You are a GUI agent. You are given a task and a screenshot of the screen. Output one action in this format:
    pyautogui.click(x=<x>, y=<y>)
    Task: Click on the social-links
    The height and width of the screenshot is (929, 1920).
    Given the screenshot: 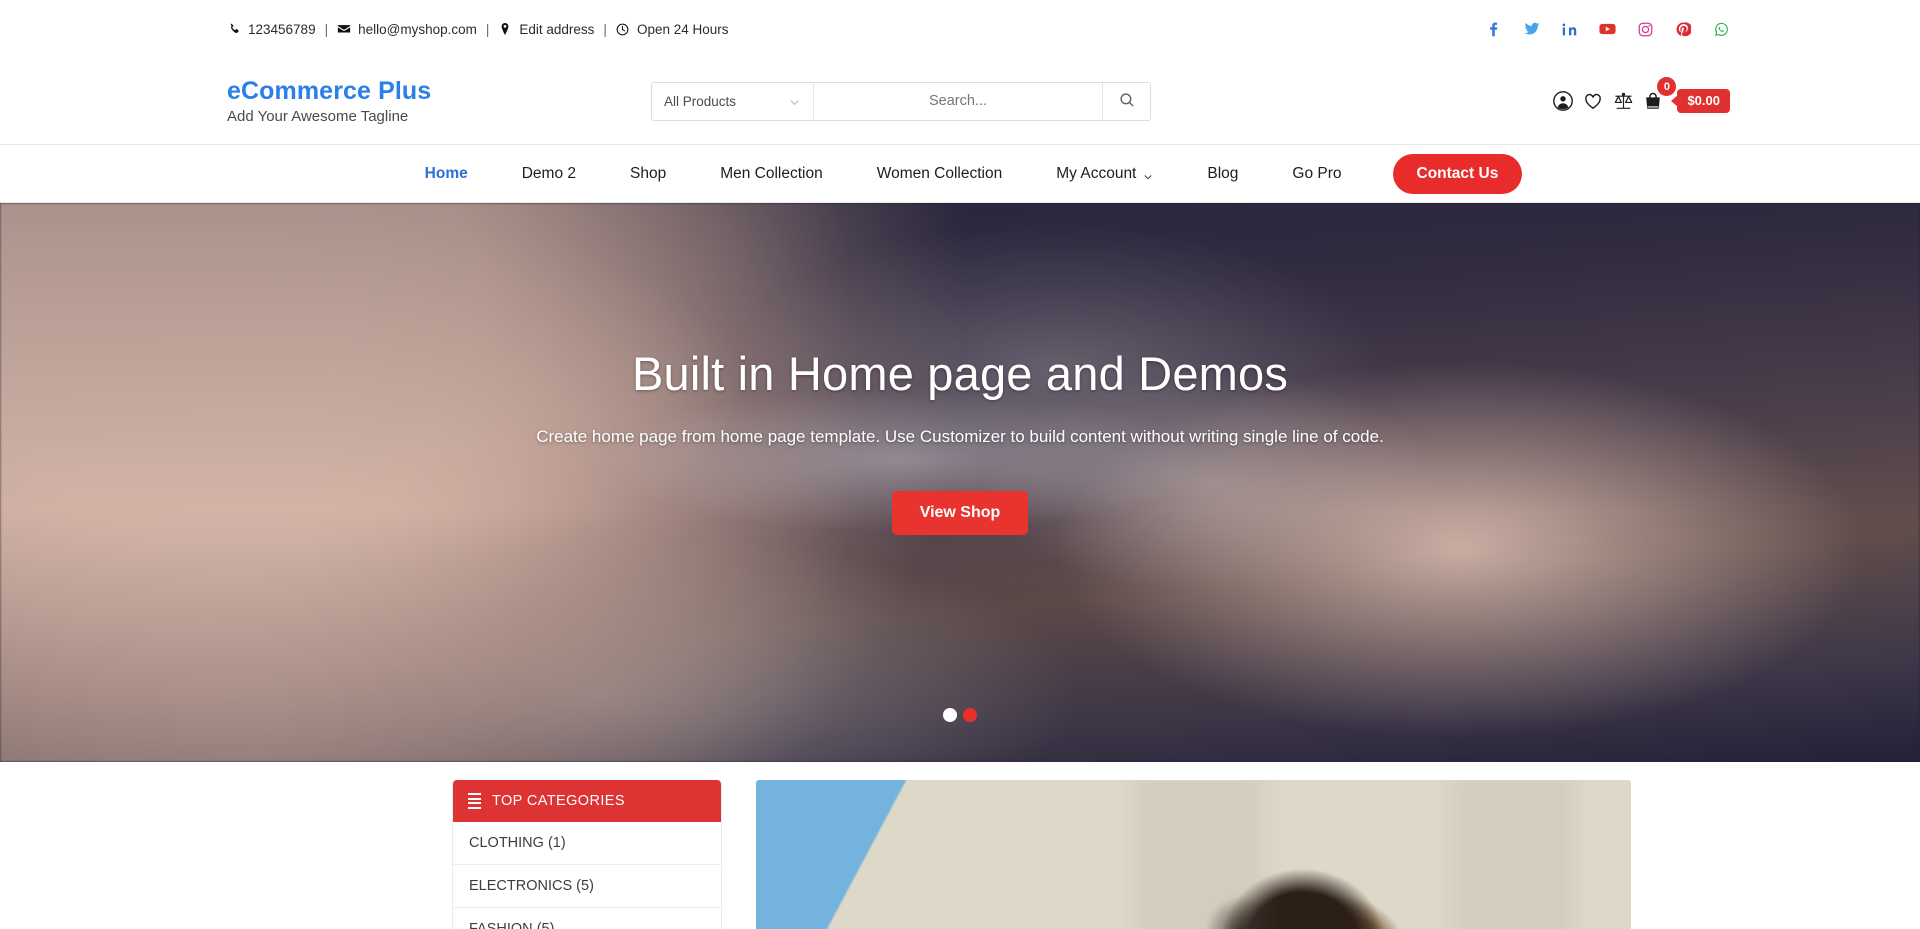 What is the action you would take?
    pyautogui.click(x=1626, y=29)
    